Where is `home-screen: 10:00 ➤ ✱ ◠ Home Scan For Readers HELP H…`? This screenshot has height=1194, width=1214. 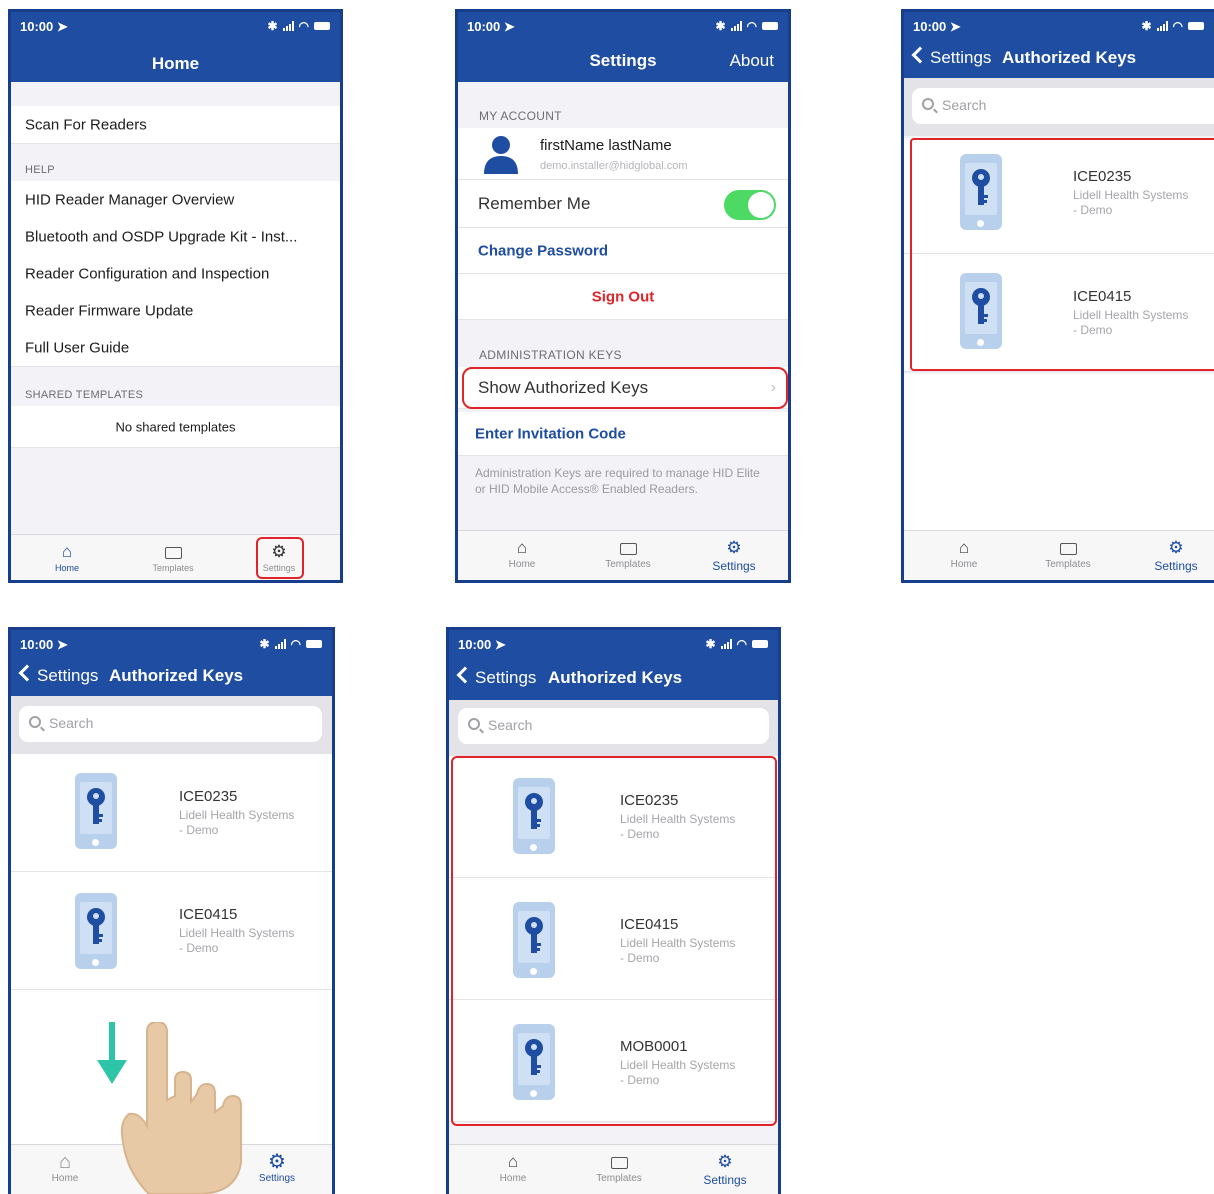 home-screen: 10:00 ➤ ✱ ◠ Home Scan For Readers HELP H… is located at coordinates (175, 296).